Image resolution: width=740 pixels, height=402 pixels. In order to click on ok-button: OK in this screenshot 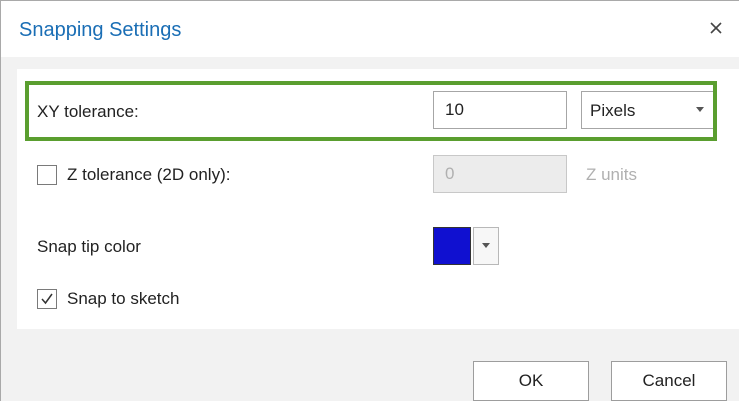, I will do `click(531, 381)`.